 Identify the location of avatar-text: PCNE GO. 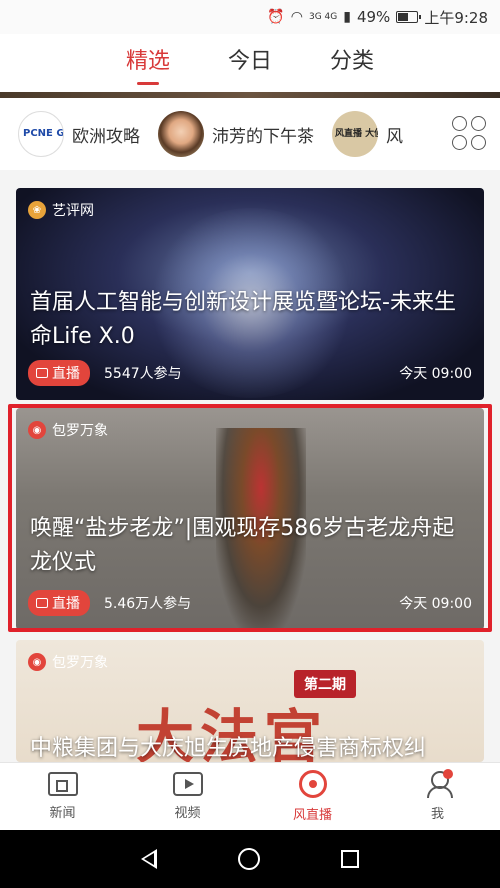
(43, 133).